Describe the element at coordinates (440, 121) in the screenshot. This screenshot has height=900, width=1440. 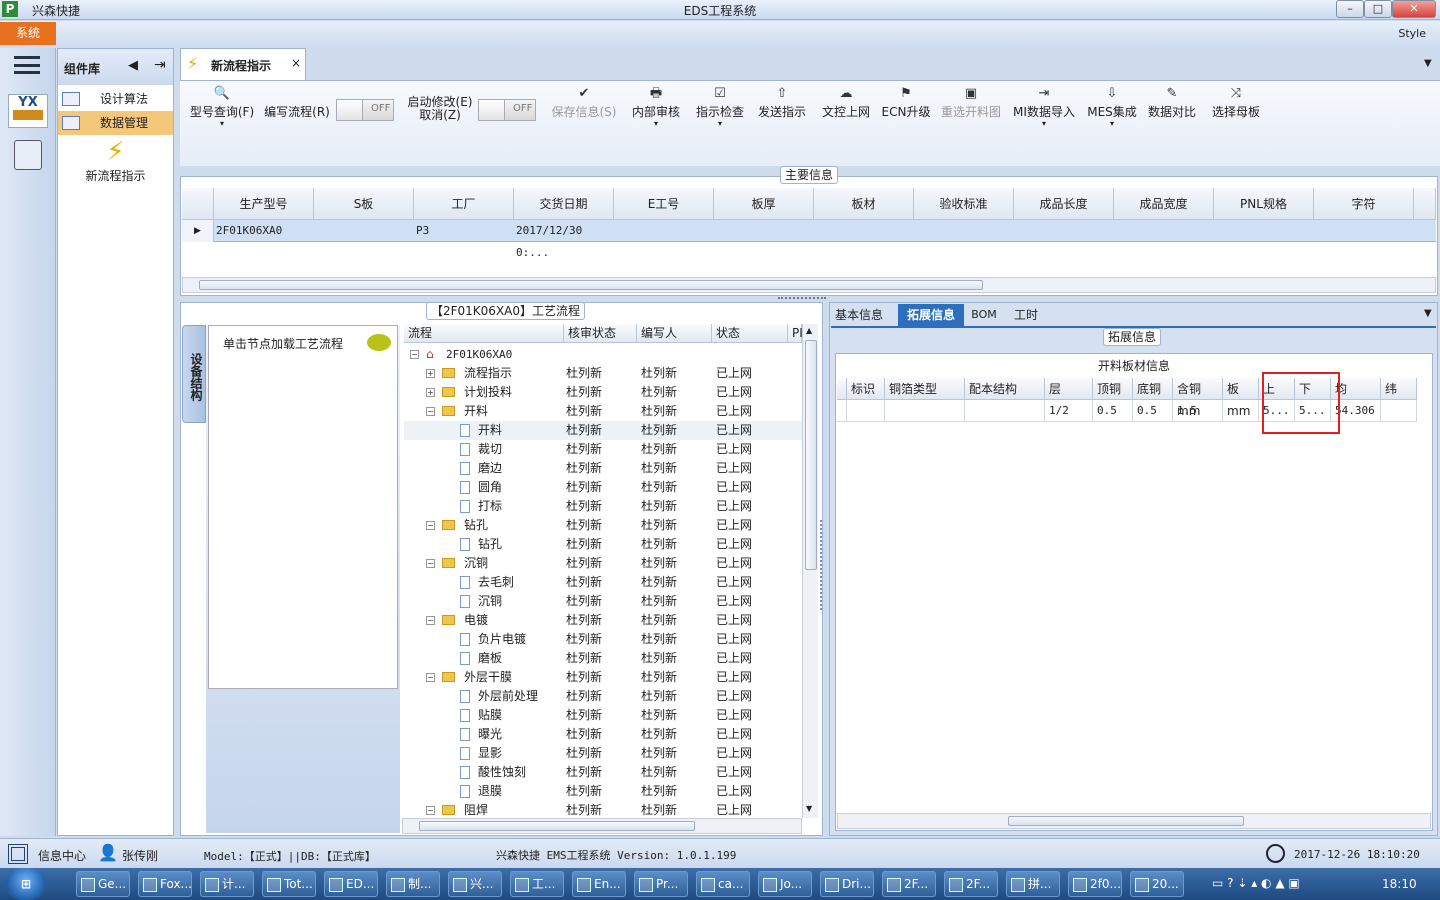
I see `start-modify-button: 启动修改(E) 取消(Z)` at that location.